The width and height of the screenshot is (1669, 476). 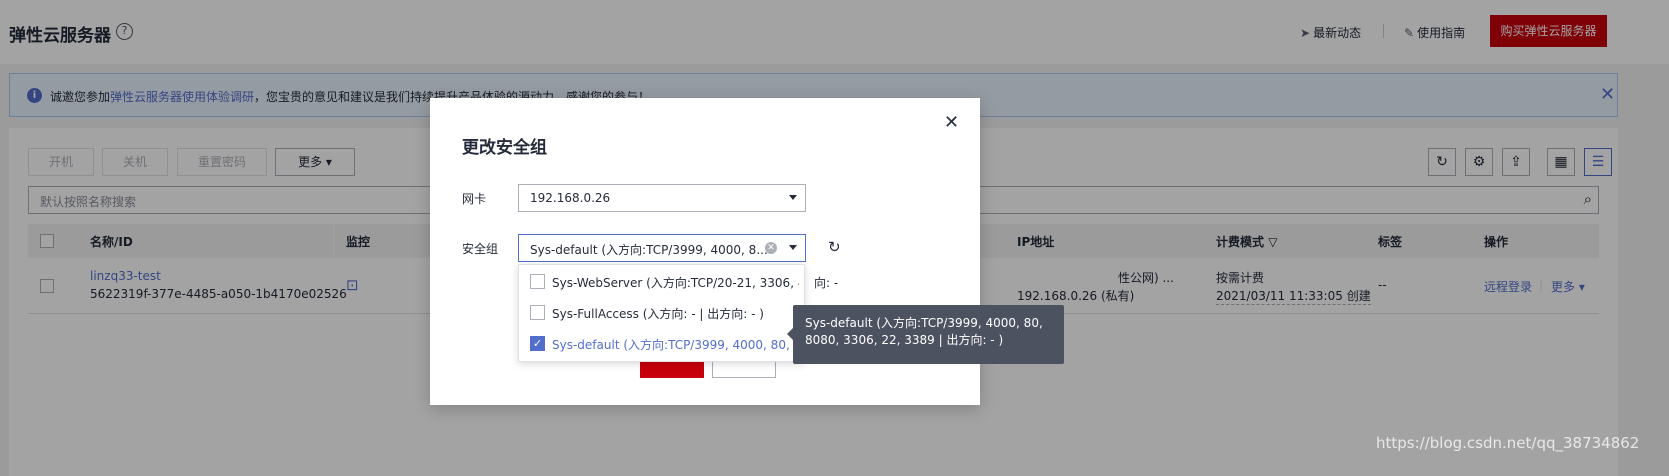 I want to click on watermark: https://blog.csdn.net/qq_38734862, so click(x=1508, y=443).